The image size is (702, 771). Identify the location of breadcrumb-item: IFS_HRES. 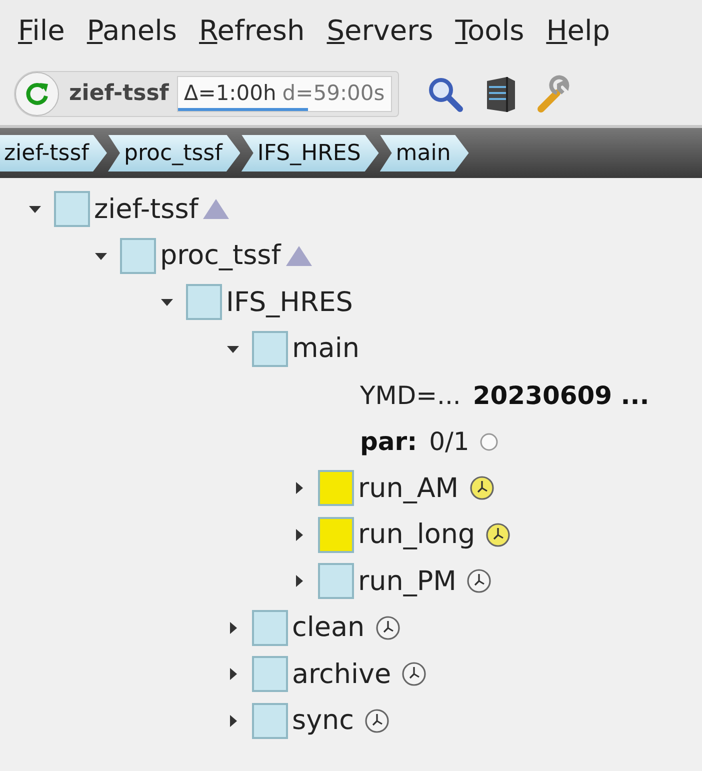
(310, 153).